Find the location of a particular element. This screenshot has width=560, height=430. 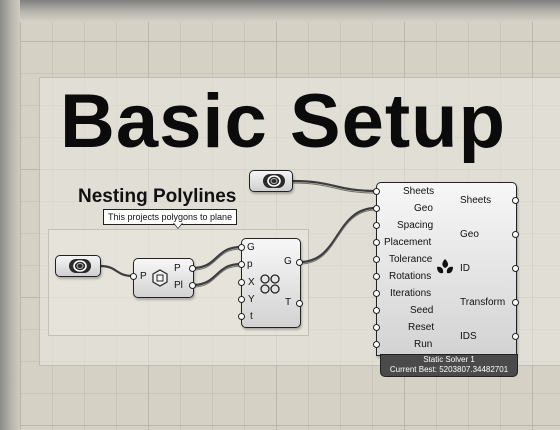

solver-input-rotations: Rotations is located at coordinates (410, 277).